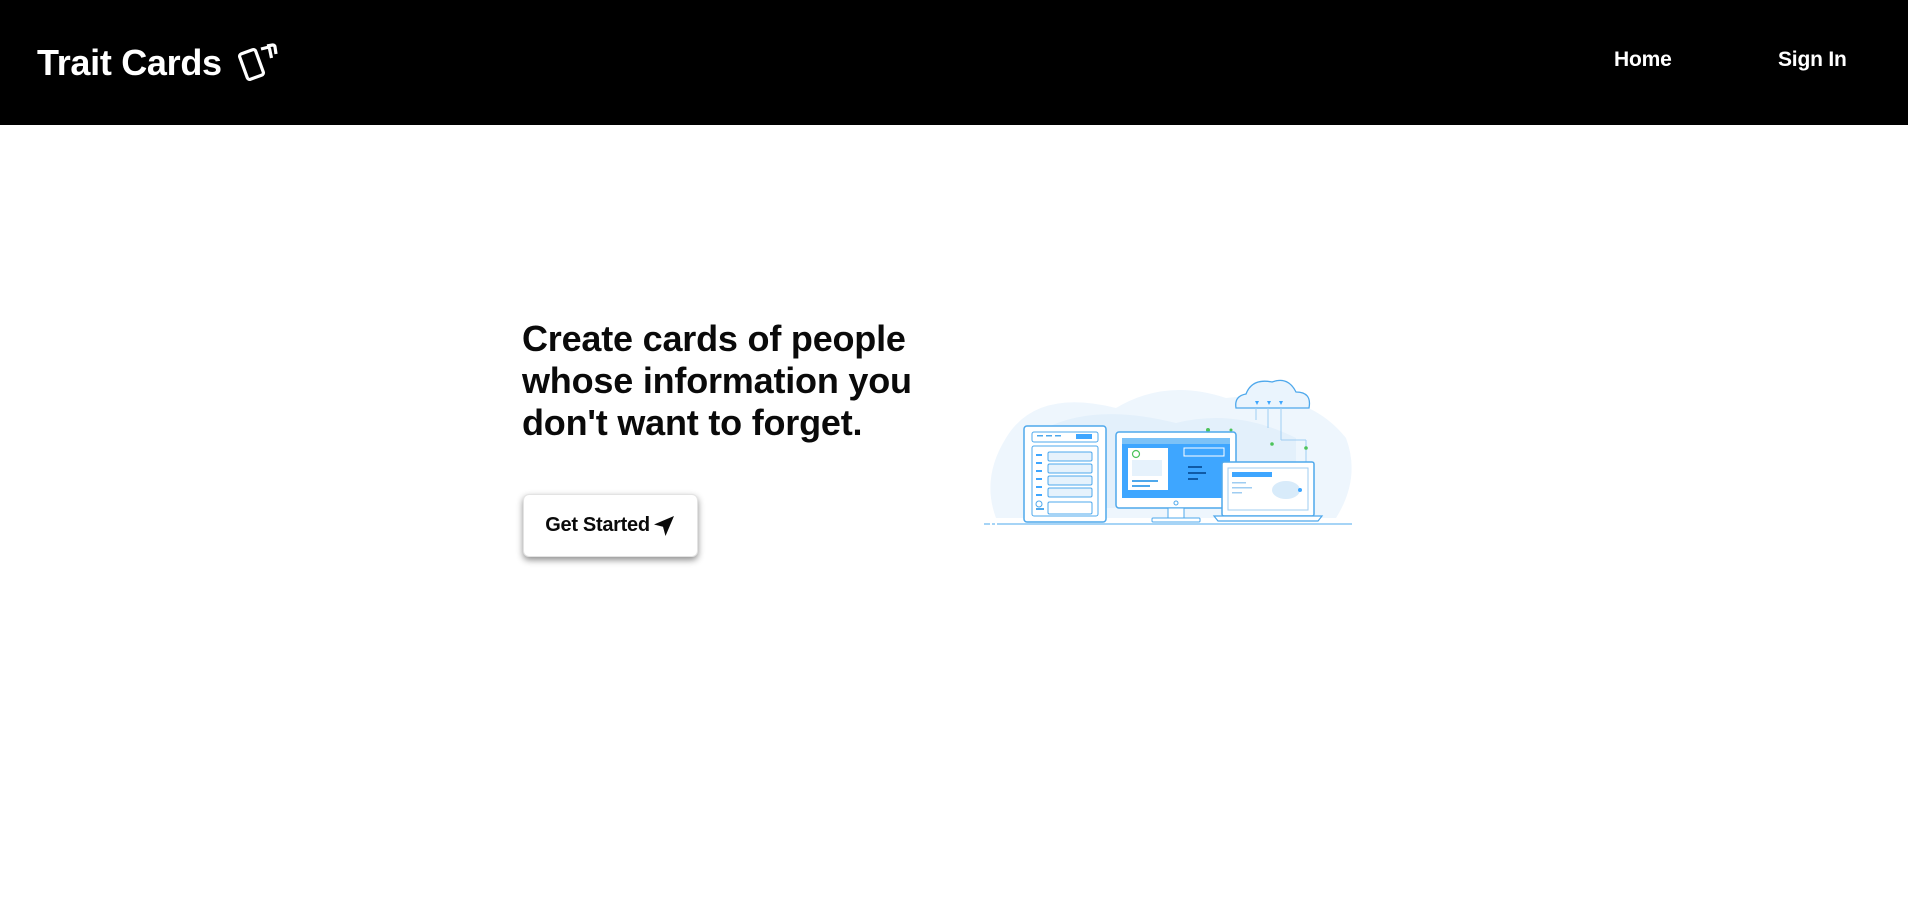 The height and width of the screenshot is (911, 1908). I want to click on cards-icon, so click(257, 62).